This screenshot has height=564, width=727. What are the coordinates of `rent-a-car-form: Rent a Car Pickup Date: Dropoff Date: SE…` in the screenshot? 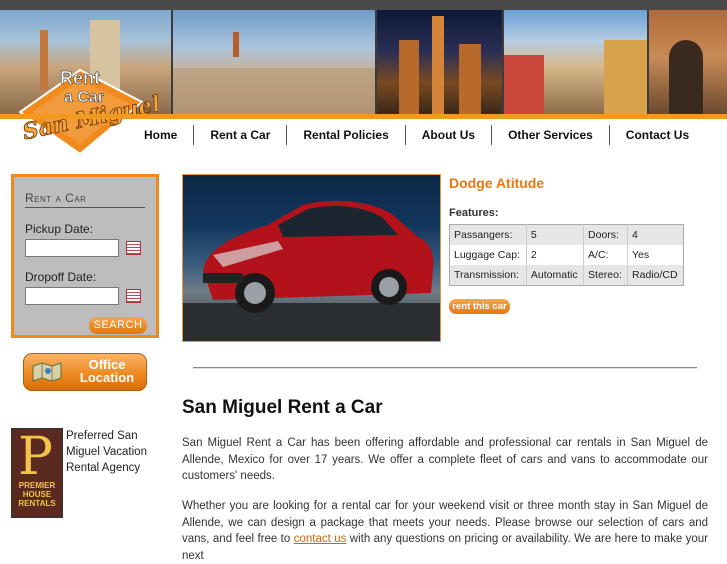 It's located at (85, 256).